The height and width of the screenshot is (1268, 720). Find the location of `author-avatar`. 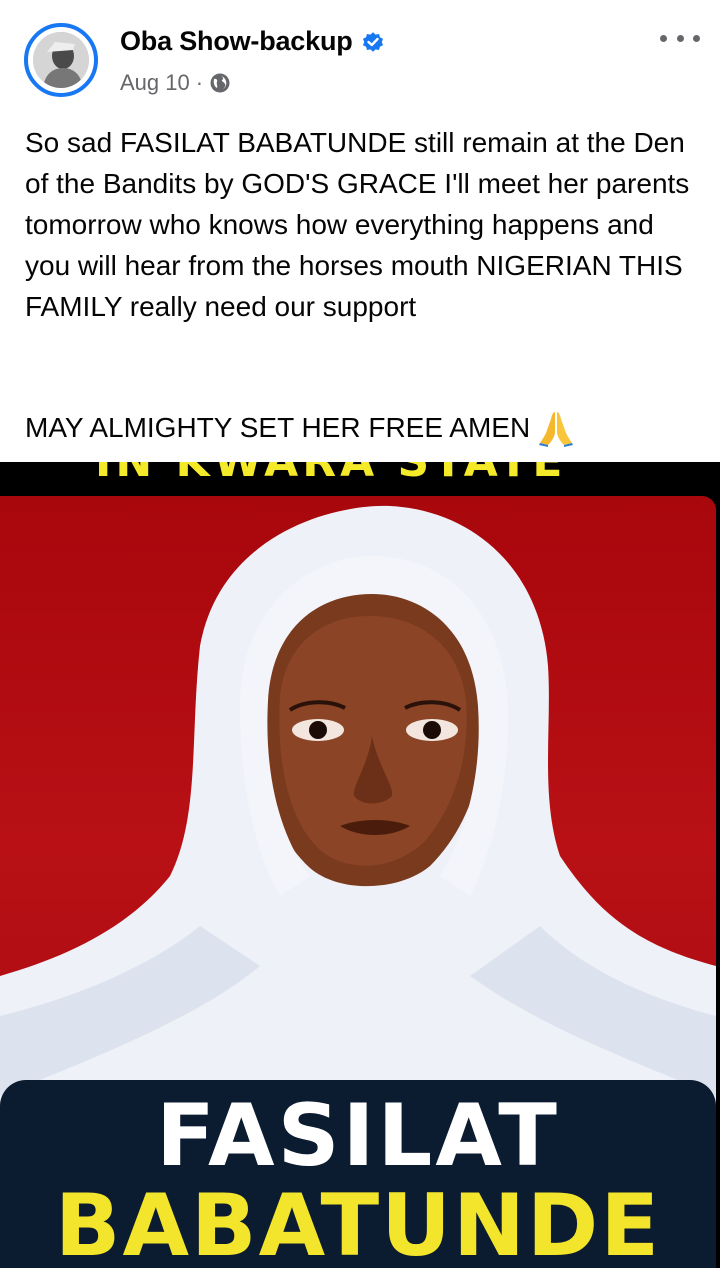

author-avatar is located at coordinates (61, 60).